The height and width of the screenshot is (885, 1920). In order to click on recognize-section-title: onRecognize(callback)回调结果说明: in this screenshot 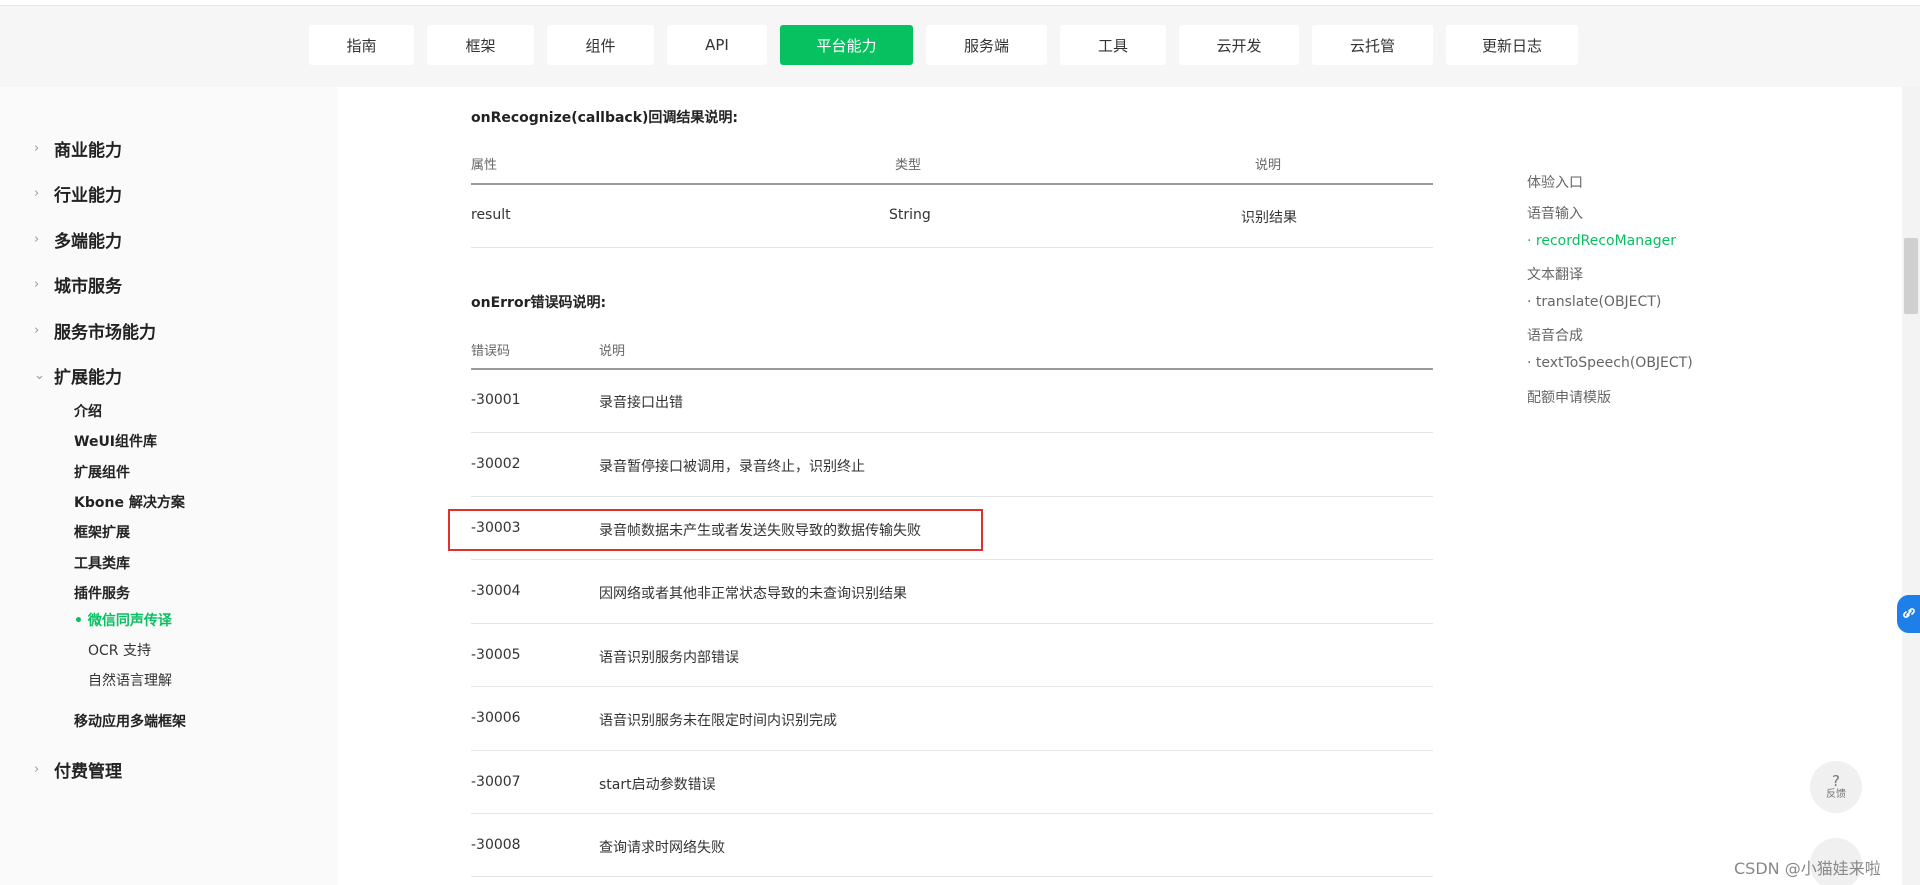, I will do `click(605, 118)`.